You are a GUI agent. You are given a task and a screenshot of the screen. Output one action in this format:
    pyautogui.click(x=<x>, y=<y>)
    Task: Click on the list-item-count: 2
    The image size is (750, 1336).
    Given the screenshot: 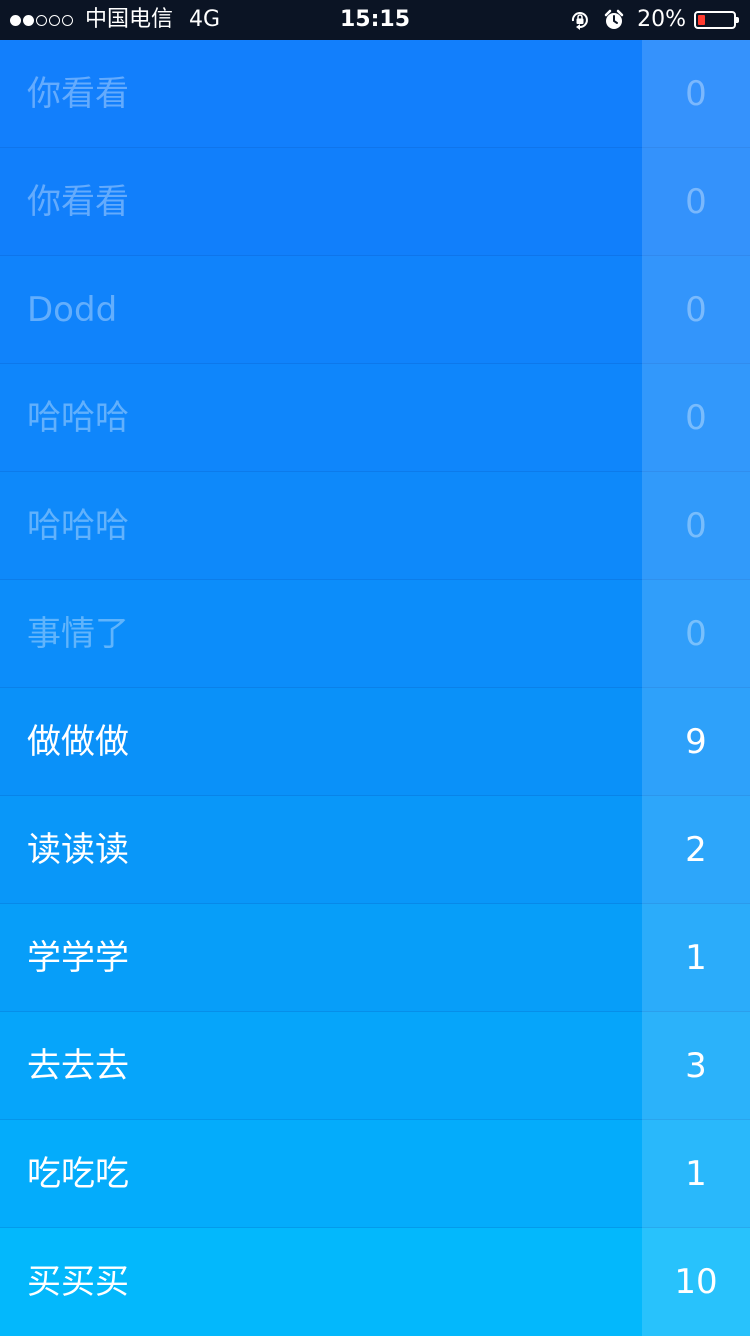 What is the action you would take?
    pyautogui.click(x=696, y=850)
    